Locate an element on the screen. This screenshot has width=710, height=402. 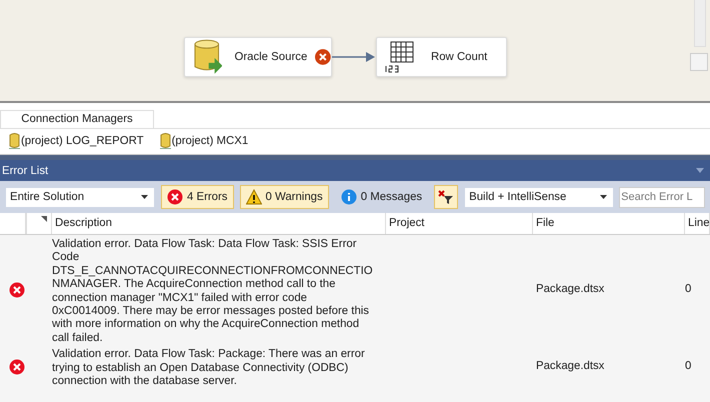
column-header: File is located at coordinates (609, 223).